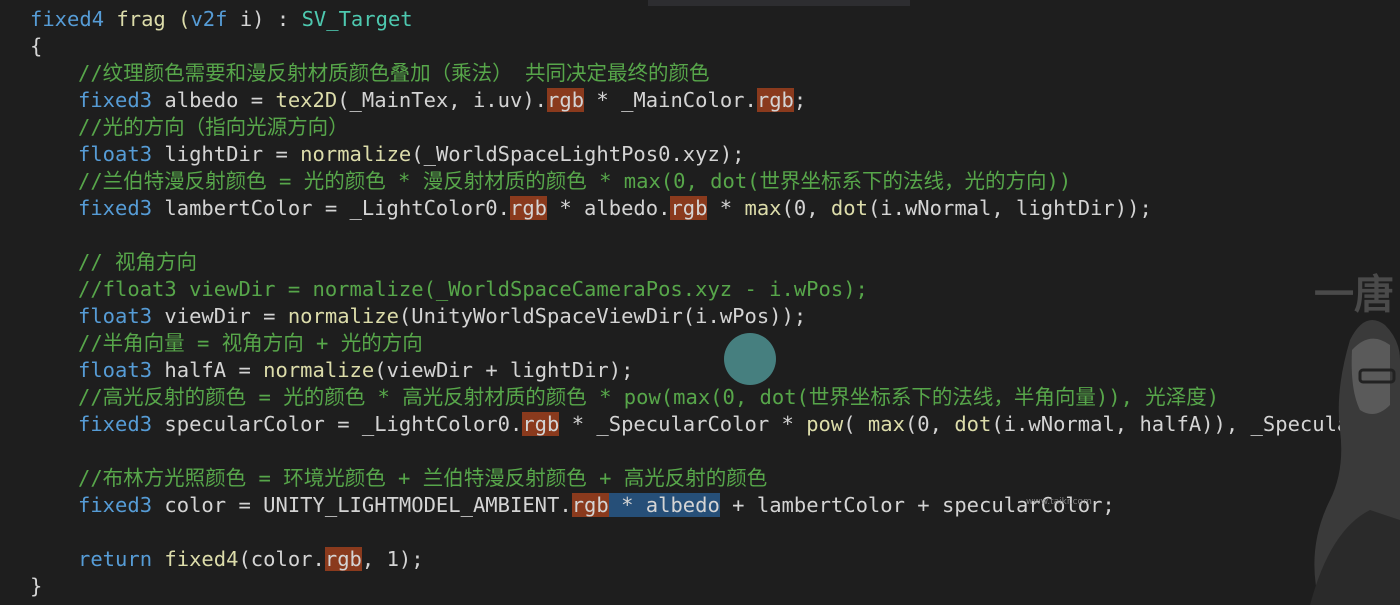  What do you see at coordinates (36, 46) in the screenshot?
I see `code-line-2: {` at bounding box center [36, 46].